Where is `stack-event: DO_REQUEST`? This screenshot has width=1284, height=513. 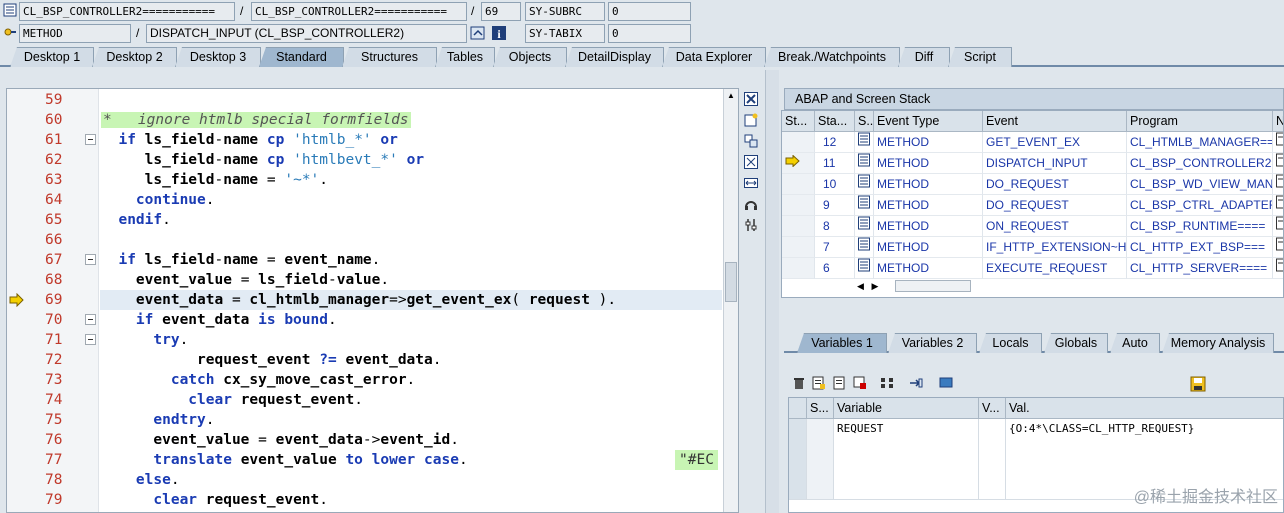 stack-event: DO_REQUEST is located at coordinates (1055, 205).